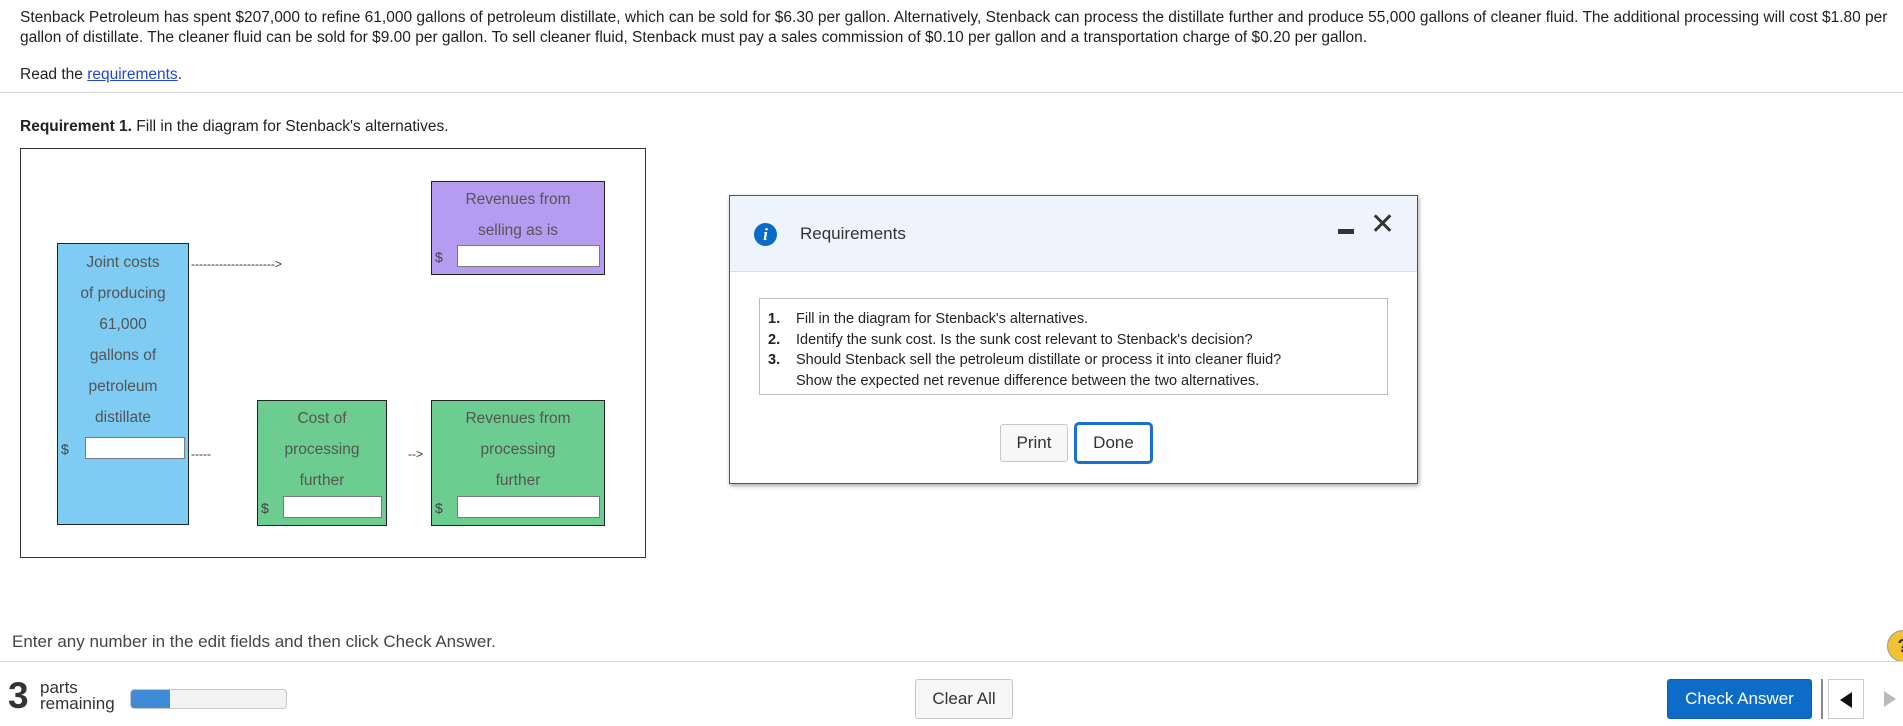  Describe the element at coordinates (518, 418) in the screenshot. I see `revenues-further-line: Revenues from` at that location.